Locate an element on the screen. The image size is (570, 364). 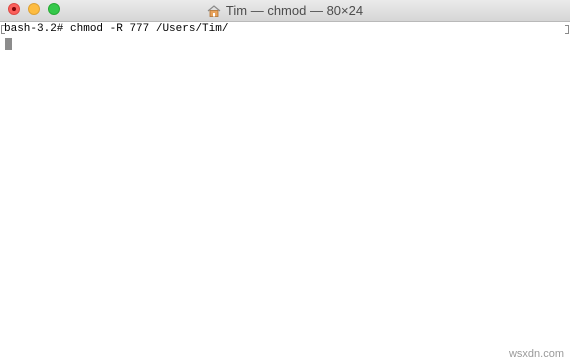
home-folder-icon is located at coordinates (214, 10).